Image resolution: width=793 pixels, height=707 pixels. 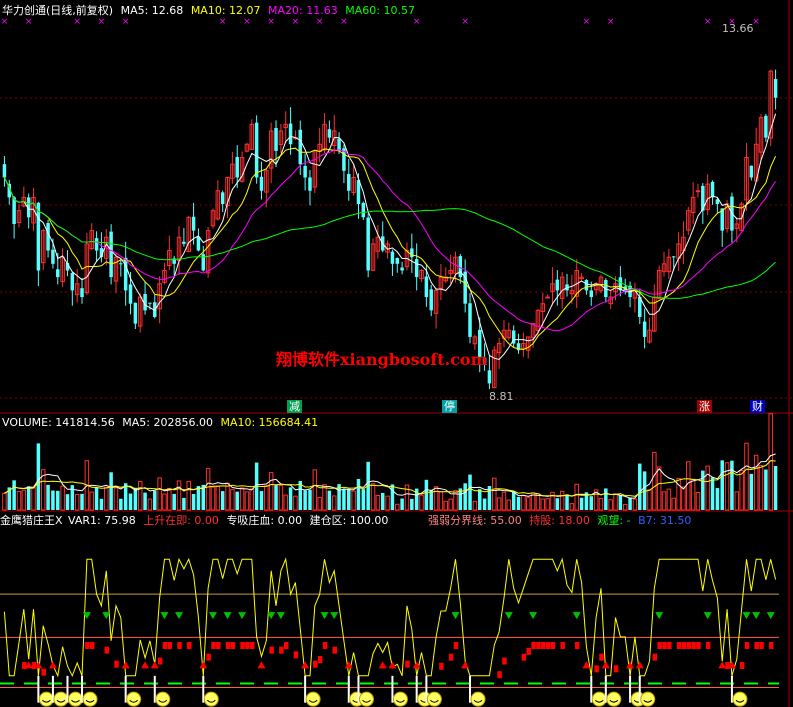 What do you see at coordinates (382, 359) in the screenshot?
I see `watermark: 翔博软件xiangbosoft.com` at bounding box center [382, 359].